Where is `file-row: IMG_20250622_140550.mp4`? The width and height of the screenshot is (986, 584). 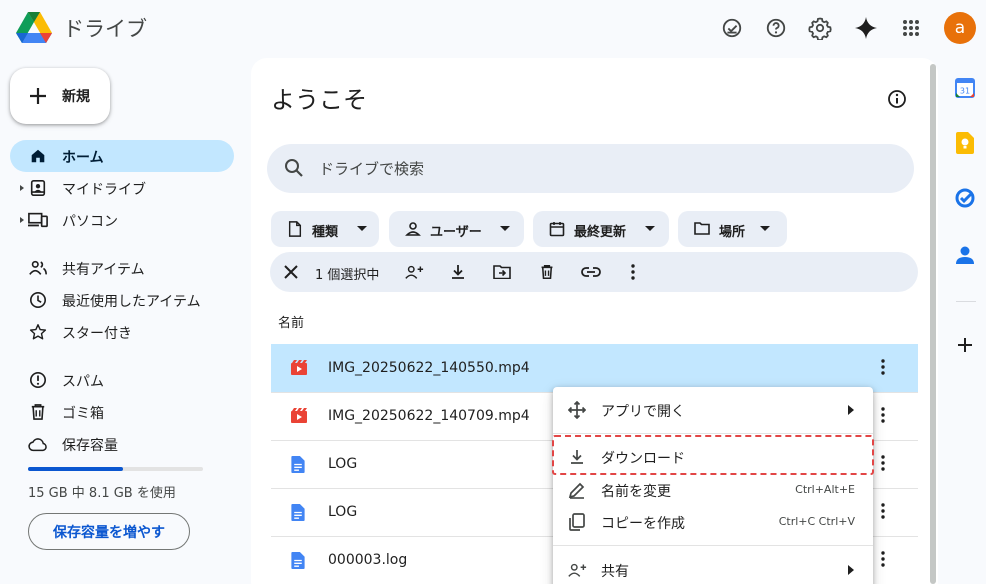
file-row: IMG_20250622_140550.mp4 is located at coordinates (594, 368).